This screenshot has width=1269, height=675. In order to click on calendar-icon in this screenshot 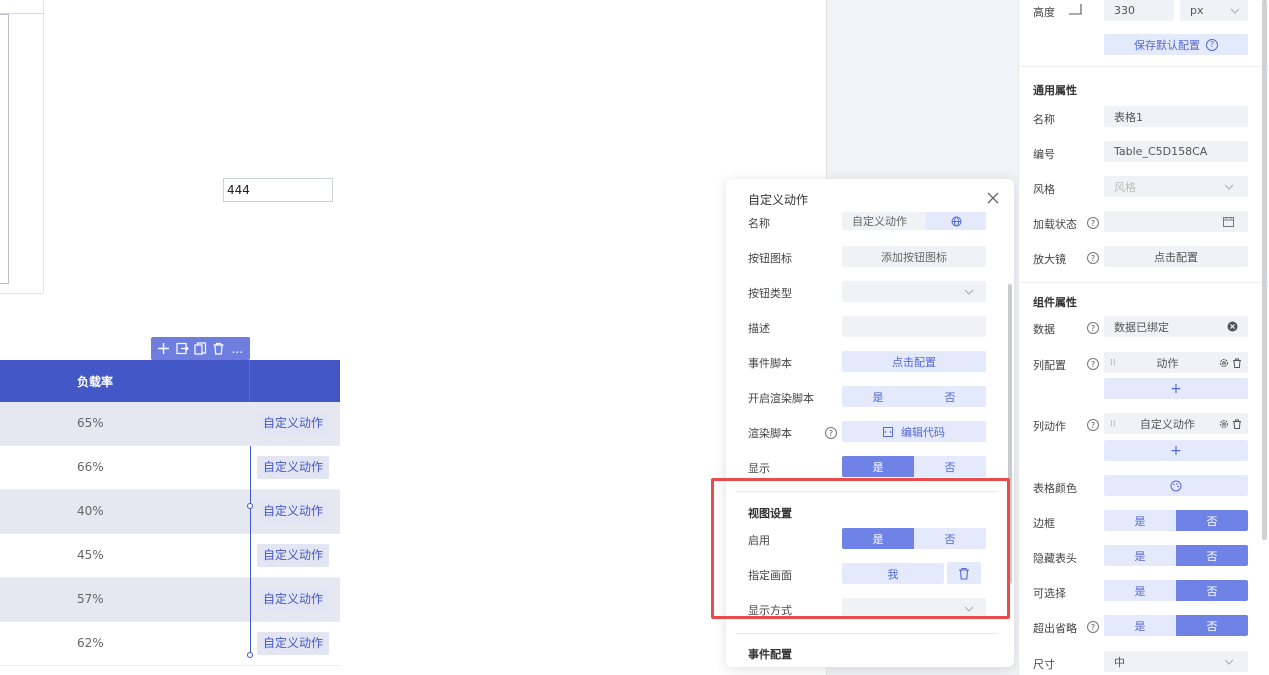, I will do `click(1228, 222)`.